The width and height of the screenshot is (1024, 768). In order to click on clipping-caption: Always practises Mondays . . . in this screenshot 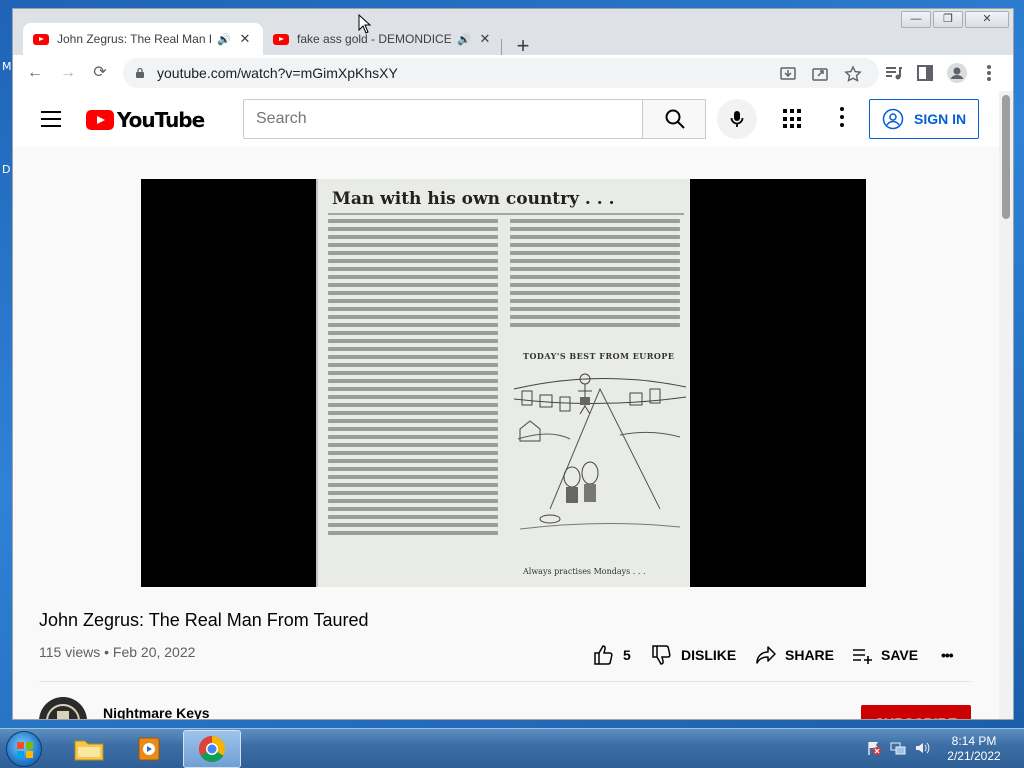, I will do `click(584, 571)`.